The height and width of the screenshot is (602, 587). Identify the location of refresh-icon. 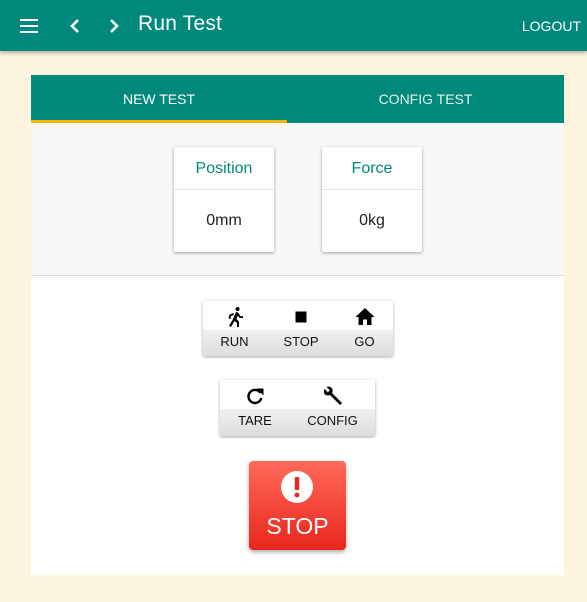
(255, 396).